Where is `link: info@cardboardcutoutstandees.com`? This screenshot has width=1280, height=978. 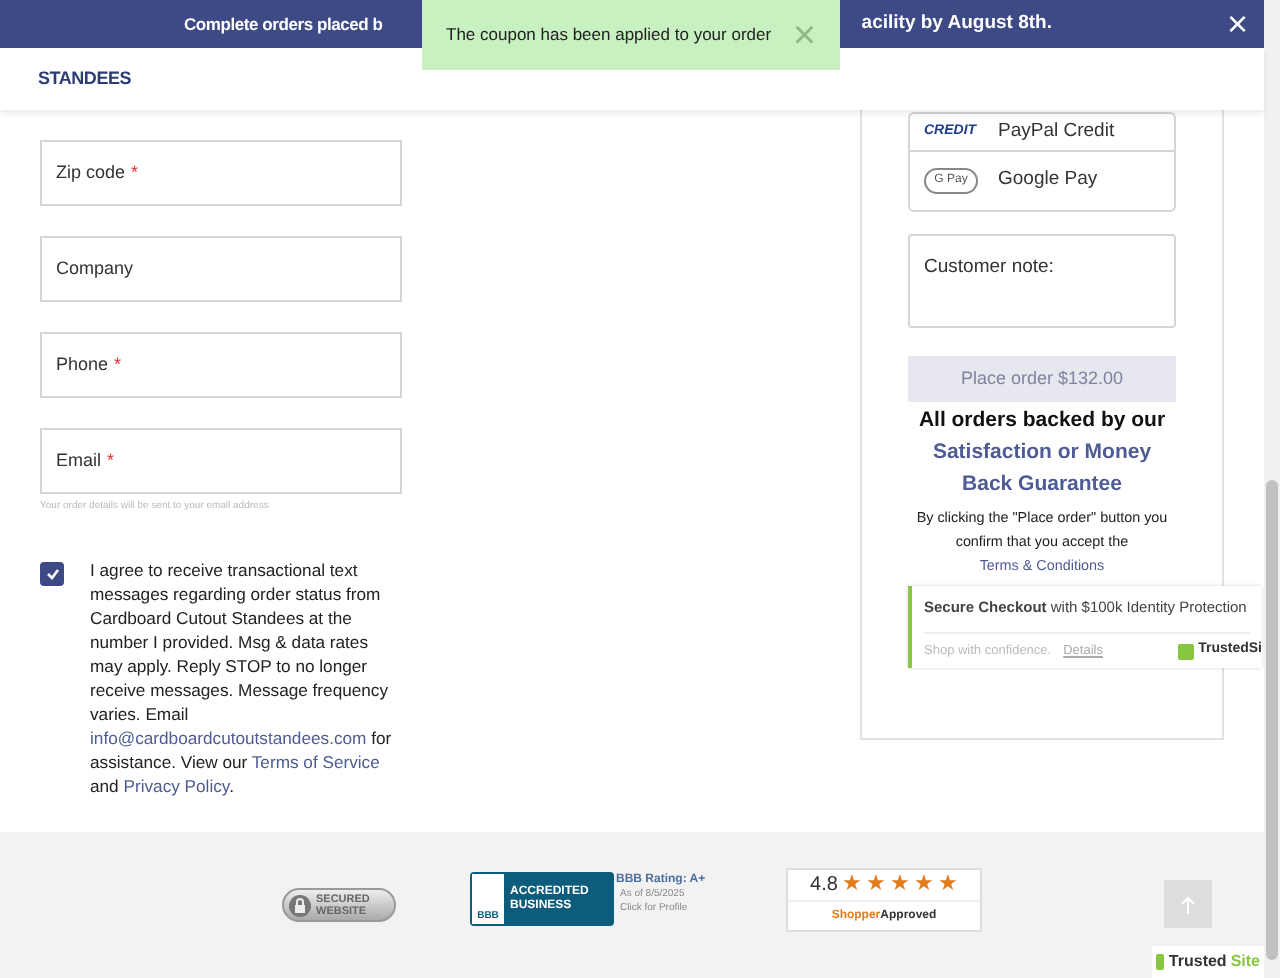
link: info@cardboardcutoutstandees.com is located at coordinates (228, 737).